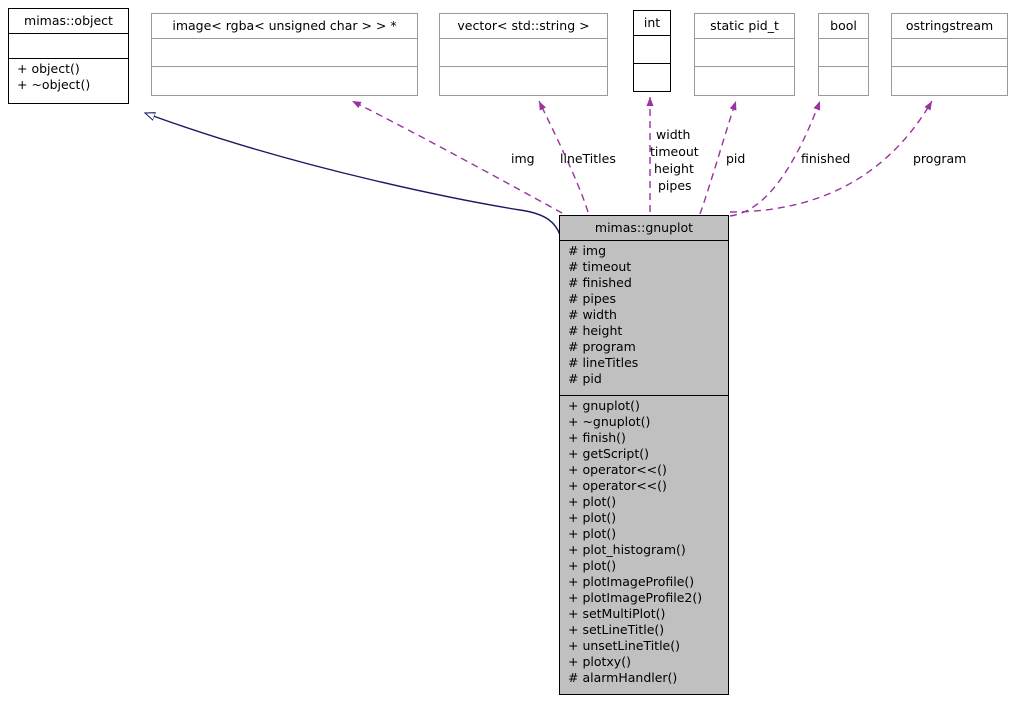 This screenshot has height=703, width=1016. I want to click on method-row: + plotImageProfile(), so click(631, 581).